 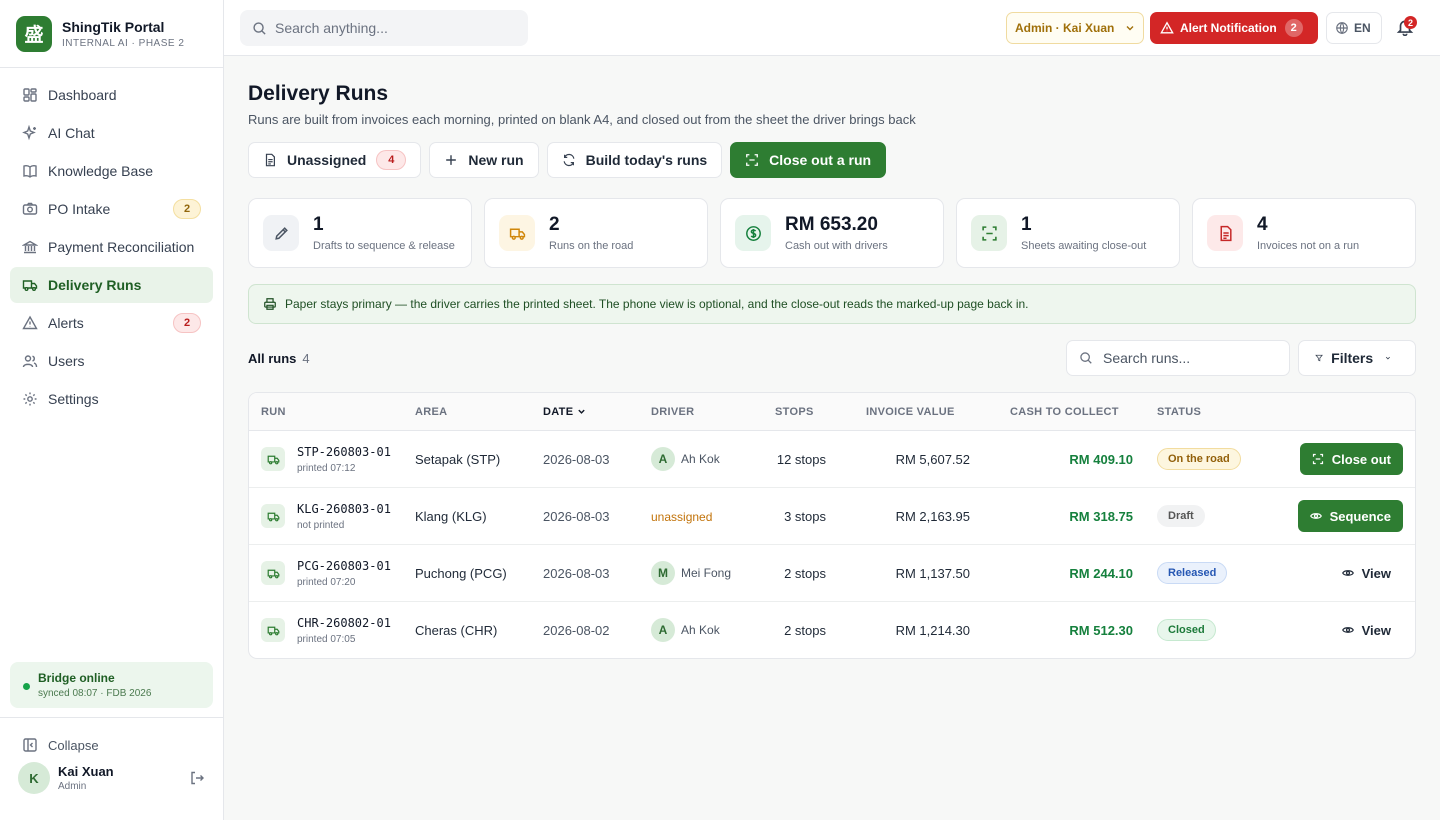 I want to click on run-print-status: printed 07:20, so click(x=326, y=582).